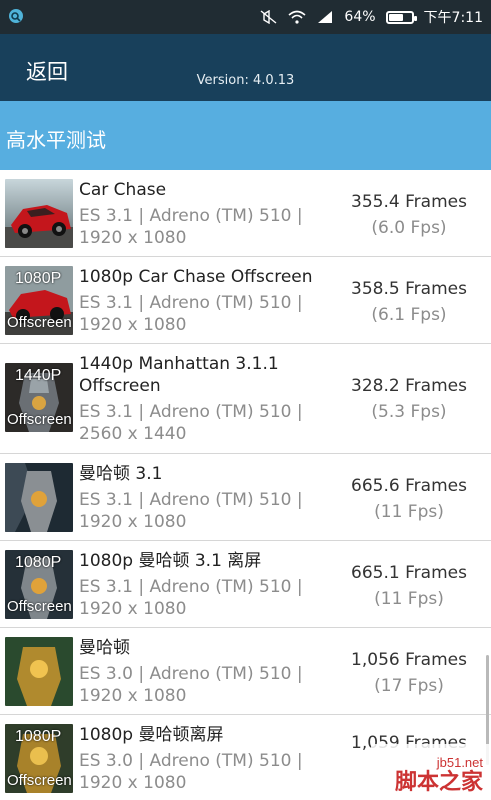 Image resolution: width=491 pixels, height=800 pixels. Describe the element at coordinates (438, 782) in the screenshot. I see `watermark-name: 脚本之家` at that location.